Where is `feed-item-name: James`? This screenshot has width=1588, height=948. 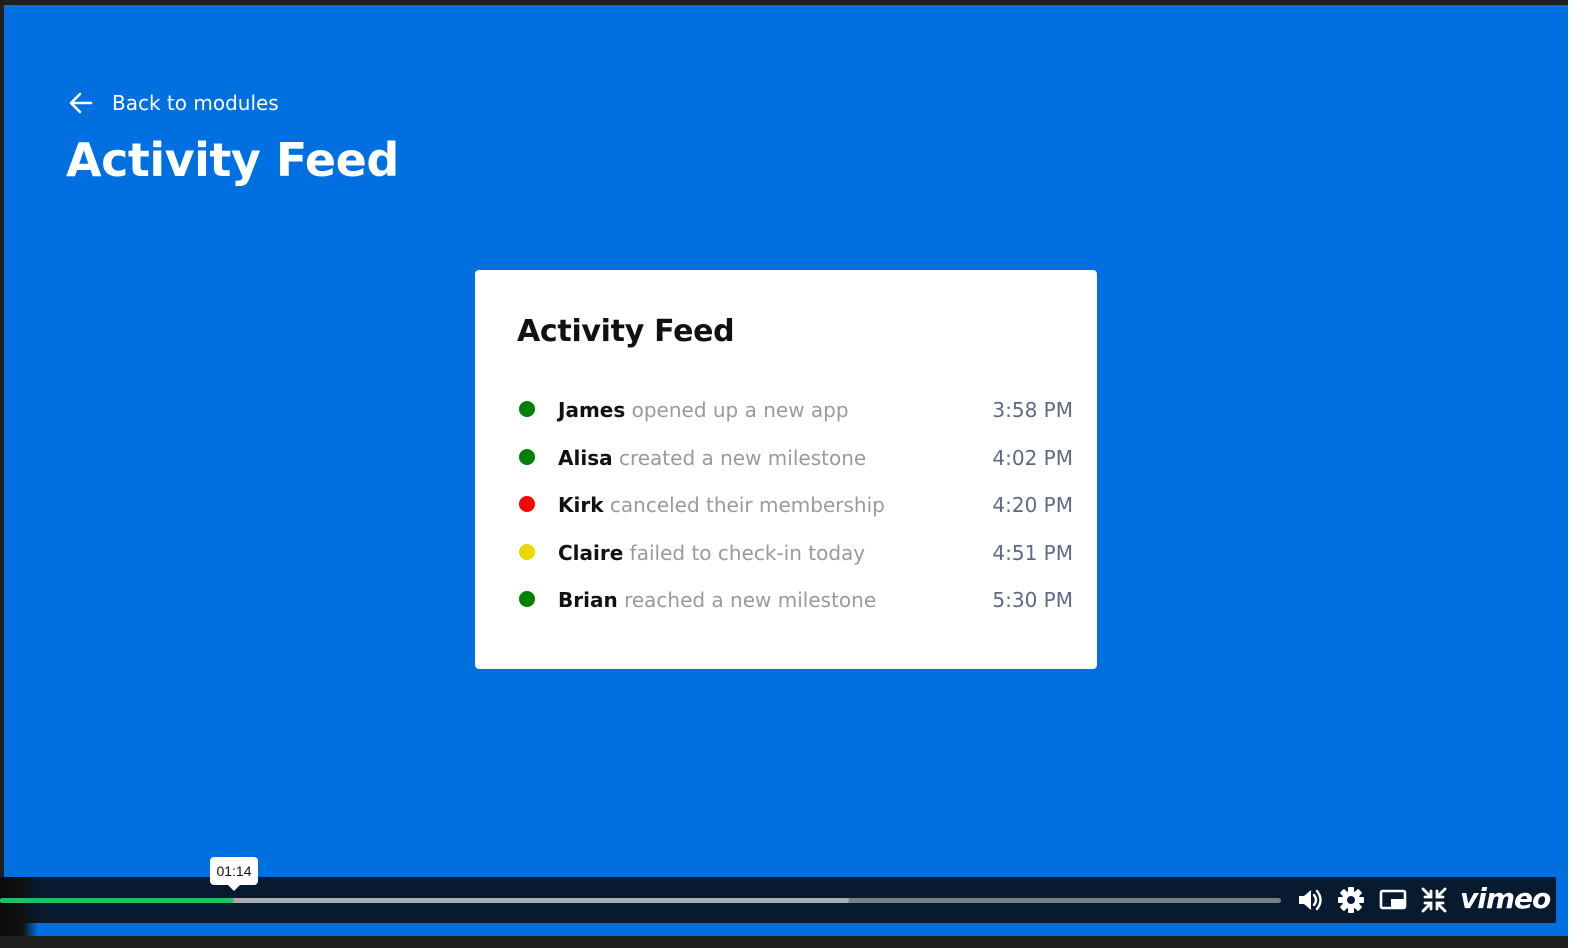
feed-item-name: James is located at coordinates (592, 410).